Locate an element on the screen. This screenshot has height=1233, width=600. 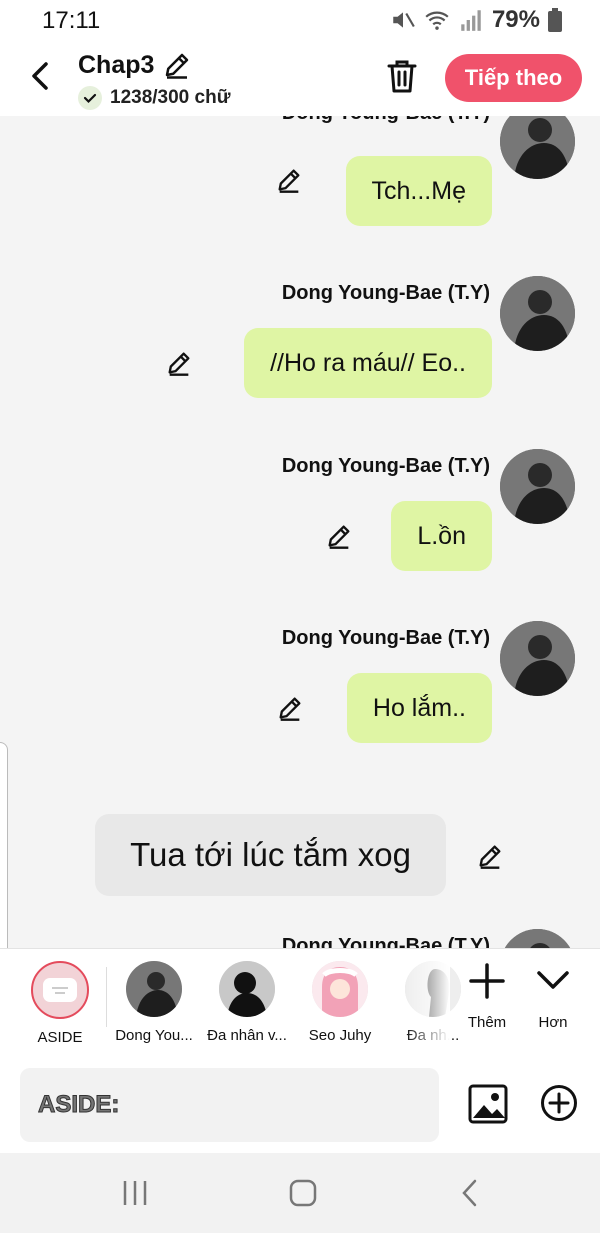
recent-apps-icon is located at coordinates (135, 1193).